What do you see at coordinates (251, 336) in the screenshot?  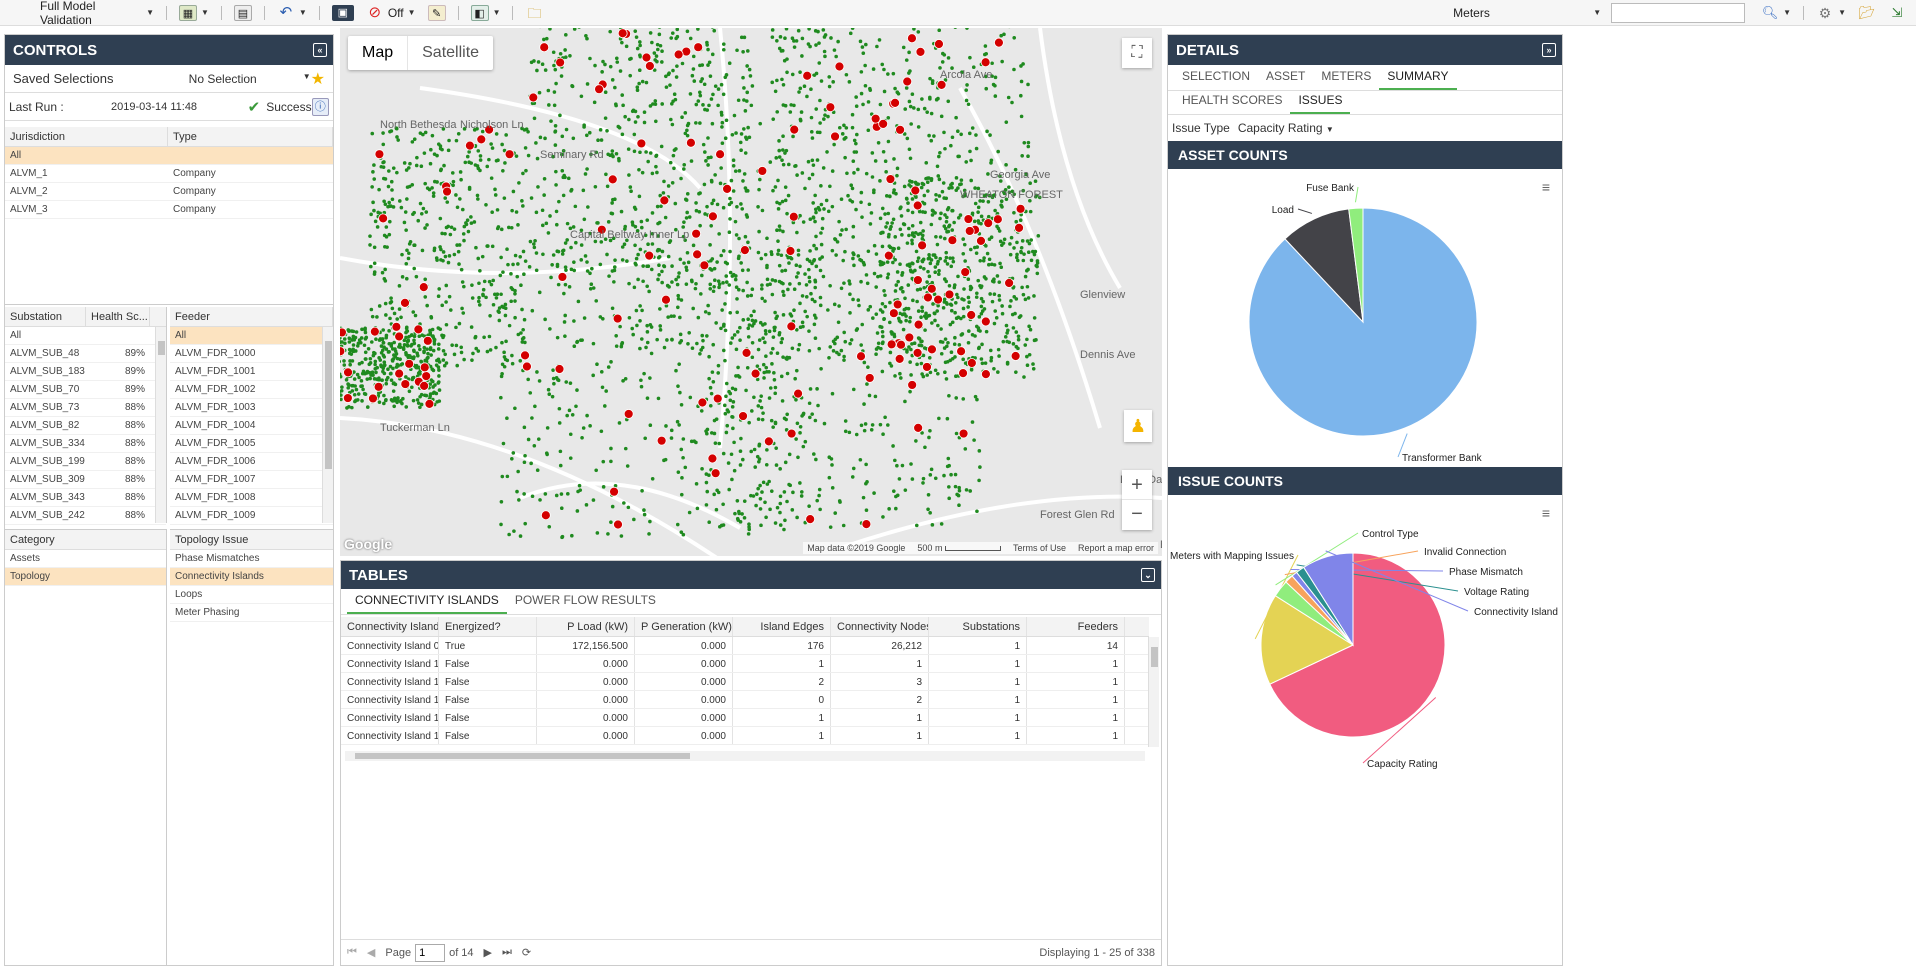 I see `feeder-row: All` at bounding box center [251, 336].